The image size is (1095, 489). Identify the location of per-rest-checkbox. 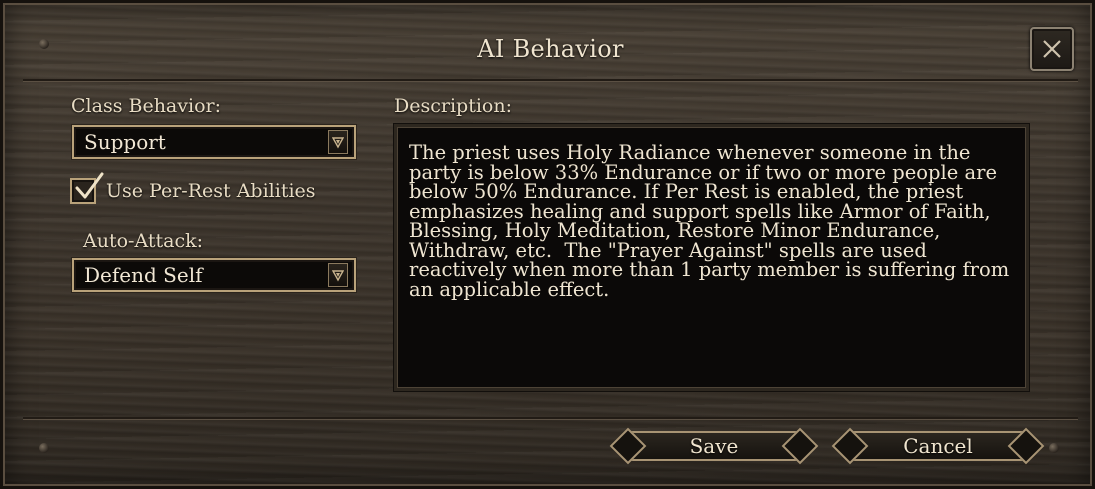
(87, 188).